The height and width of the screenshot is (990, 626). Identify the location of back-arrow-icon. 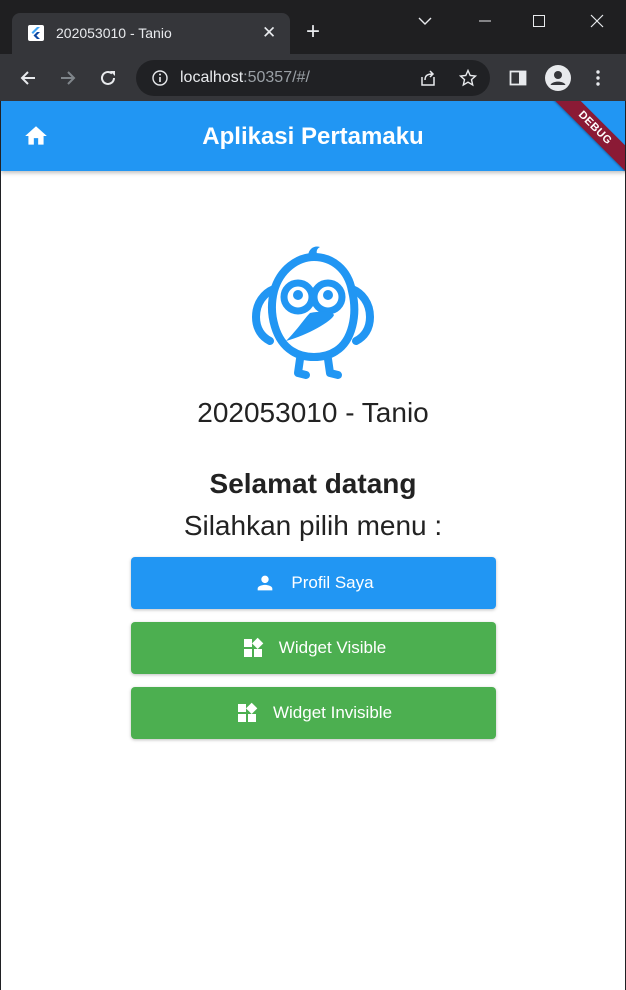
(28, 78).